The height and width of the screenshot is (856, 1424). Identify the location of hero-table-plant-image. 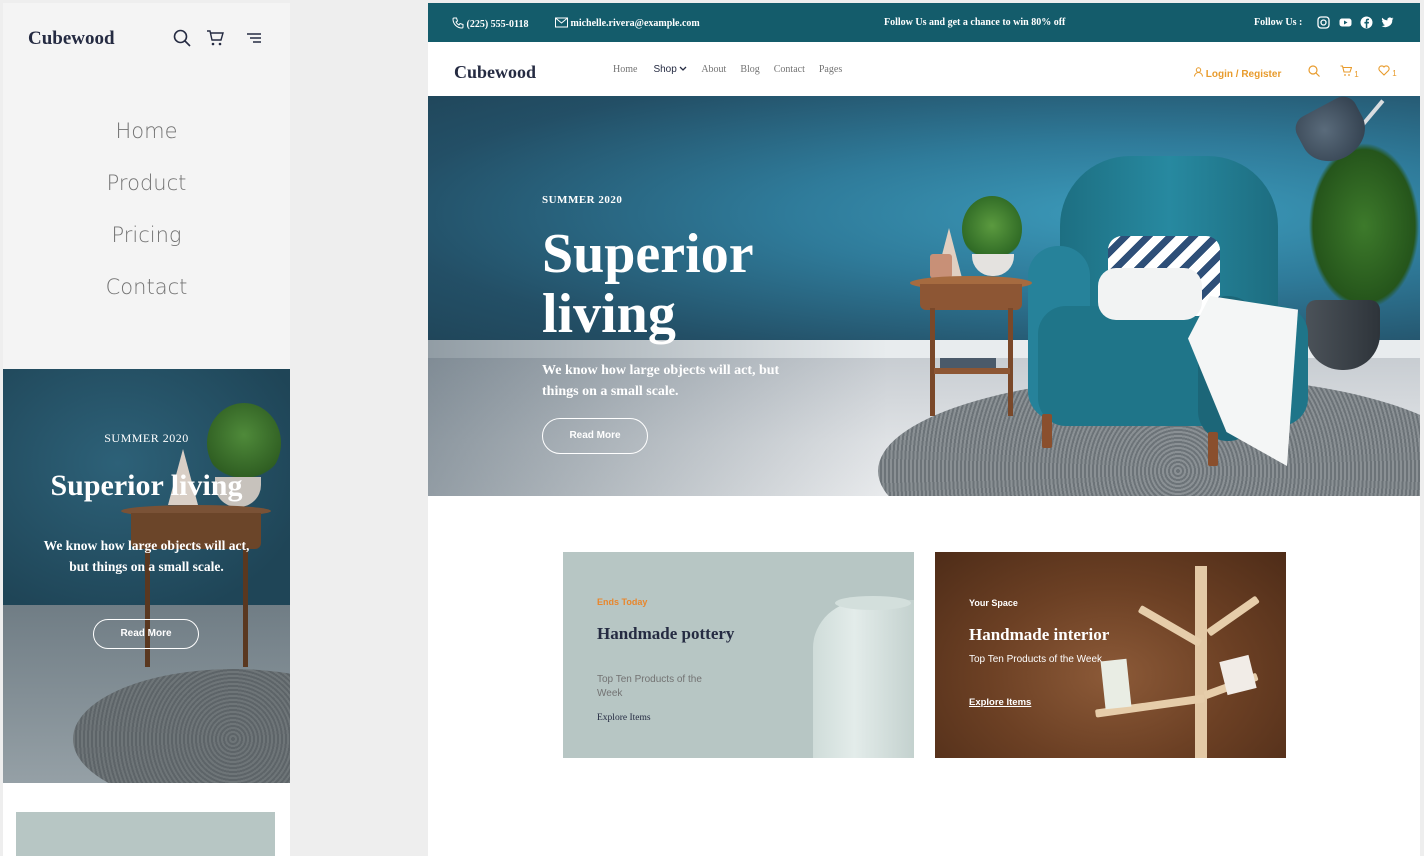
(992, 229).